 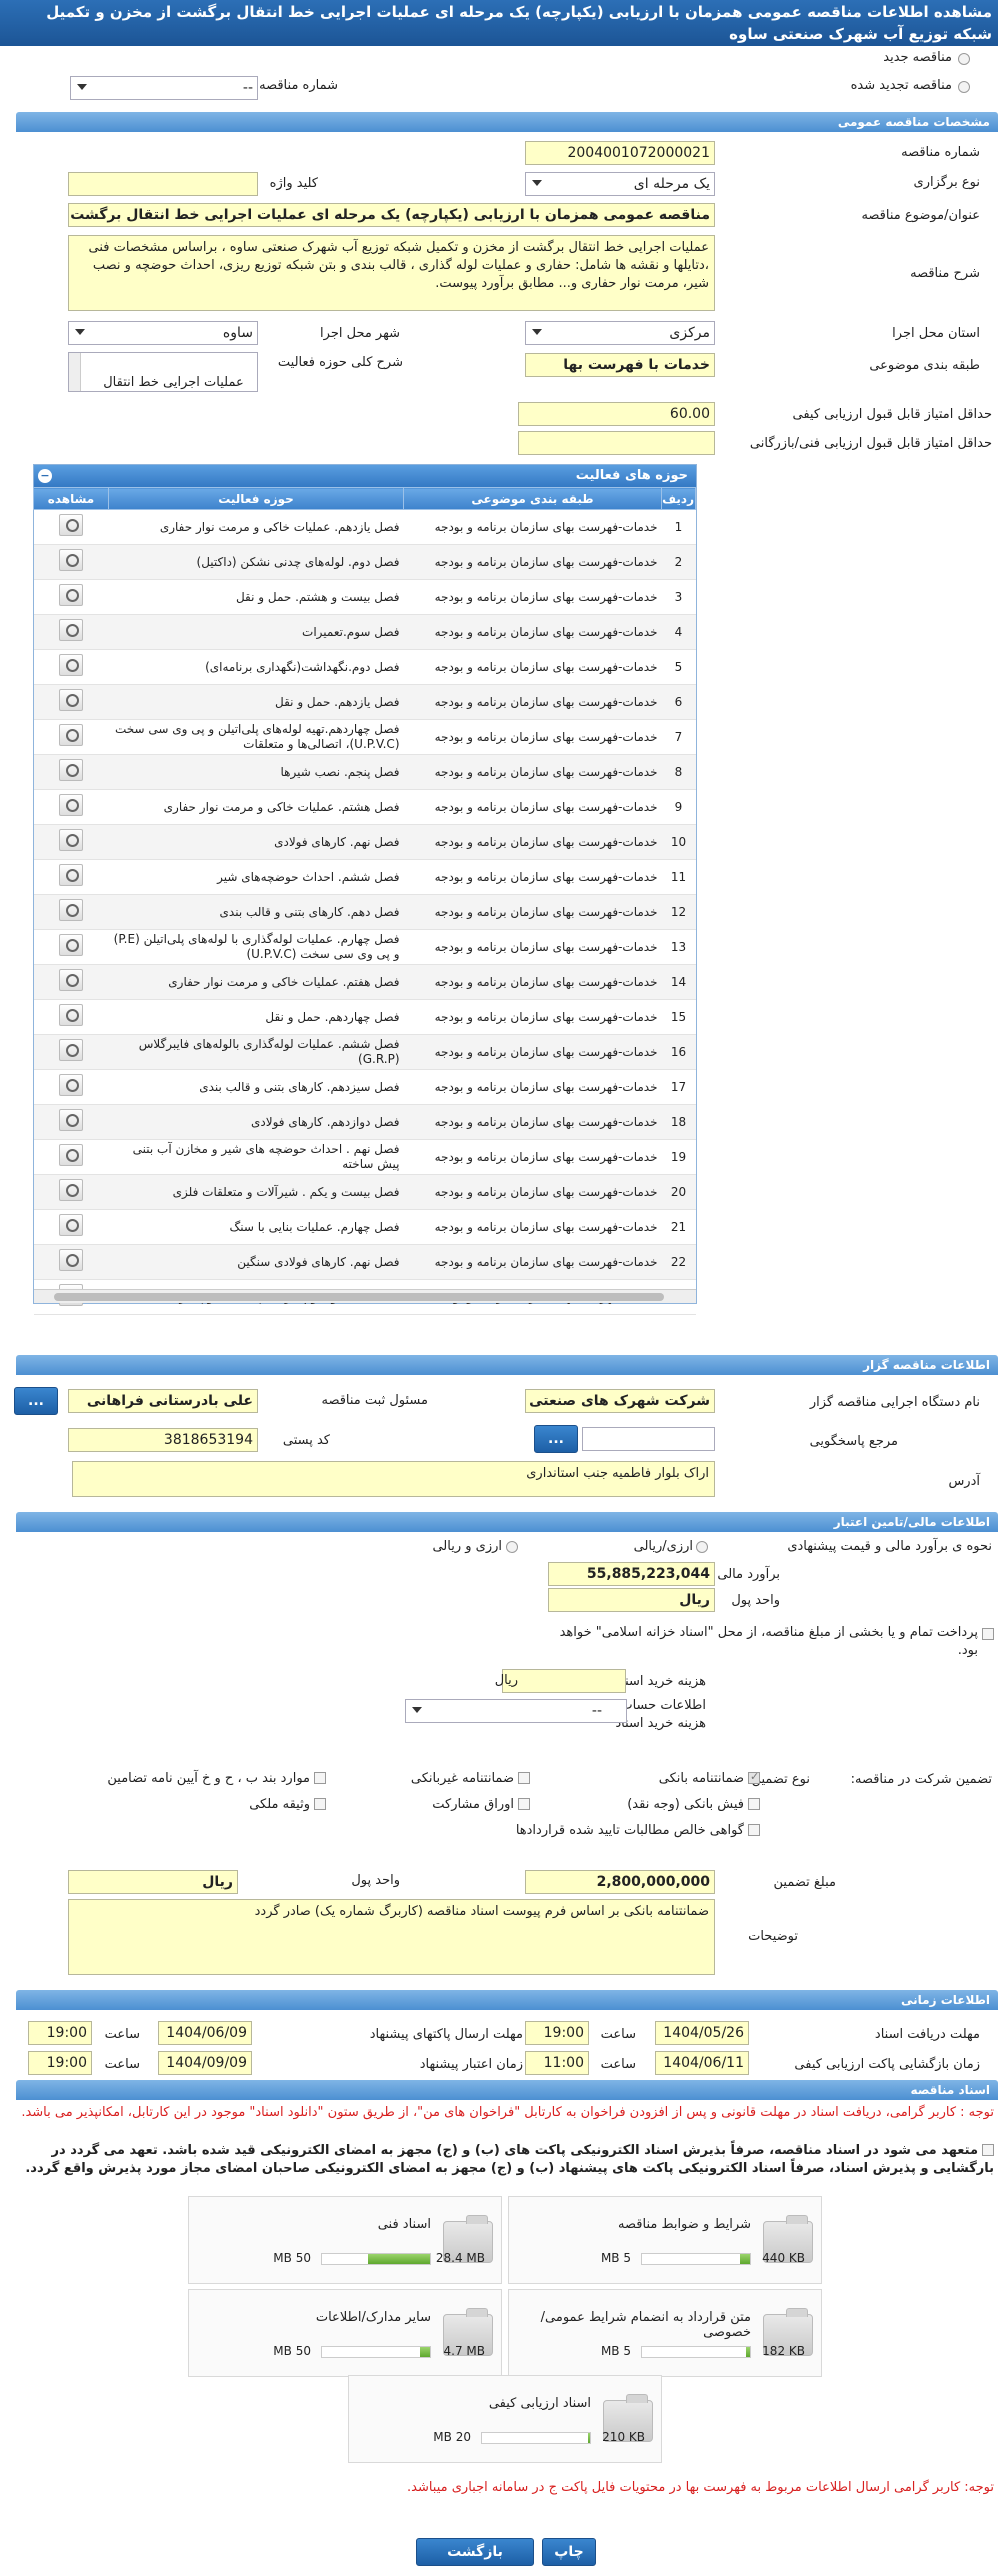 What do you see at coordinates (564, 1681) in the screenshot?
I see `doc-fee-field` at bounding box center [564, 1681].